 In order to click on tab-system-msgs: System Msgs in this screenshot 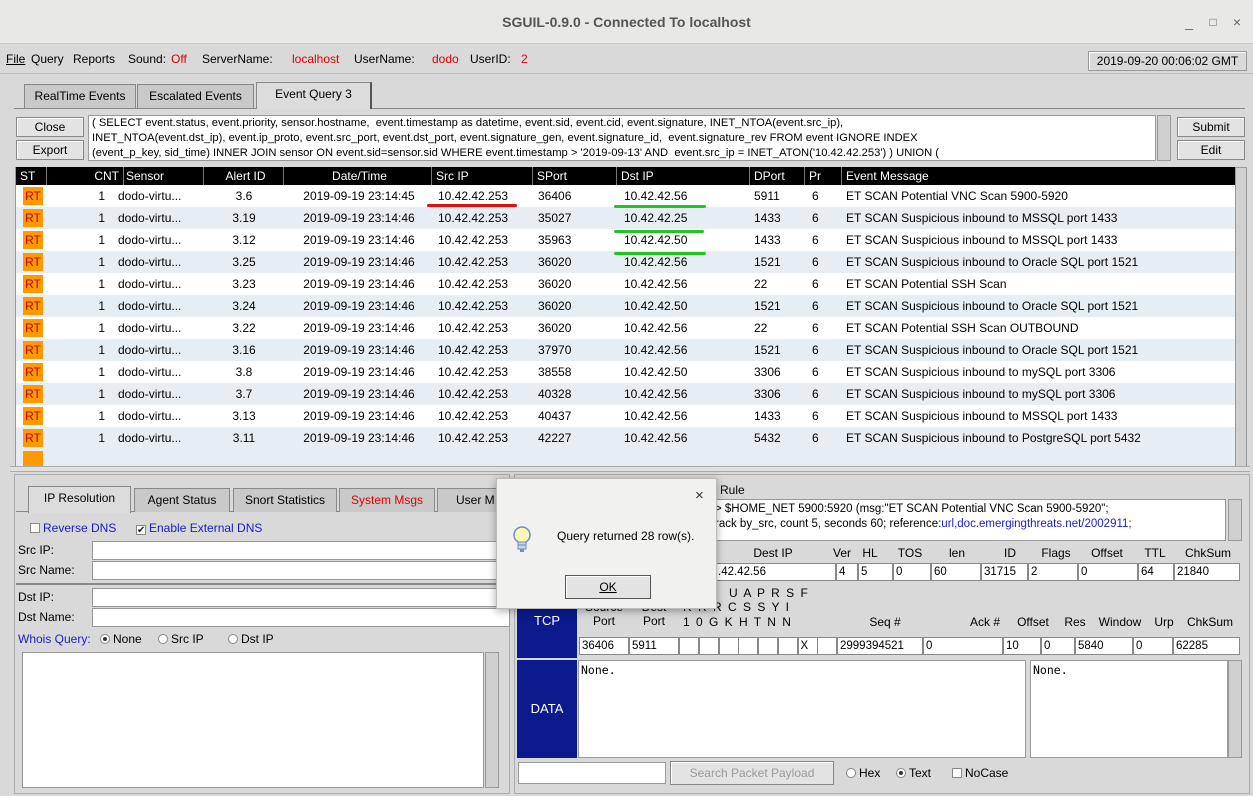, I will do `click(387, 500)`.